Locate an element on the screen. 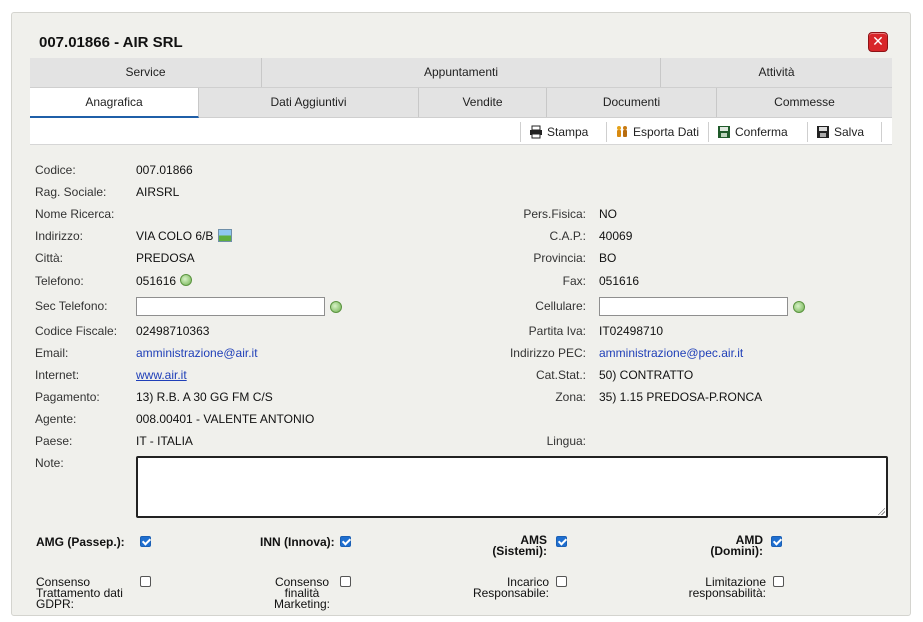 The height and width of the screenshot is (622, 923). provincia-label: Provincia: is located at coordinates (559, 258).